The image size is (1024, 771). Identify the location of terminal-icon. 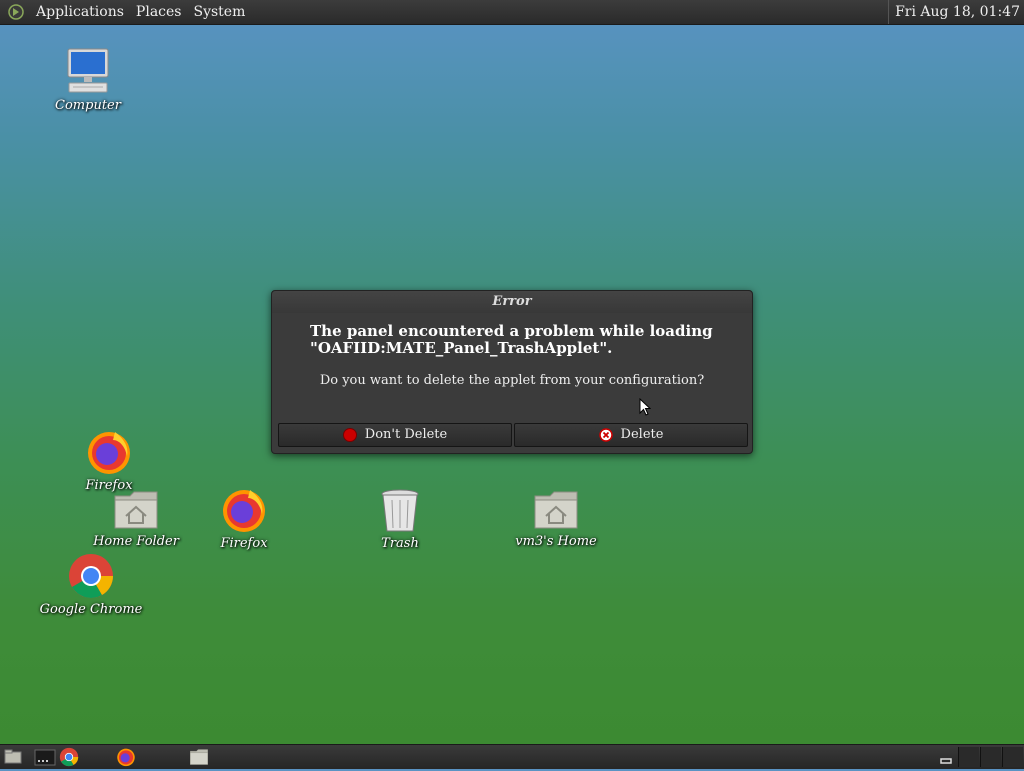
(45, 757).